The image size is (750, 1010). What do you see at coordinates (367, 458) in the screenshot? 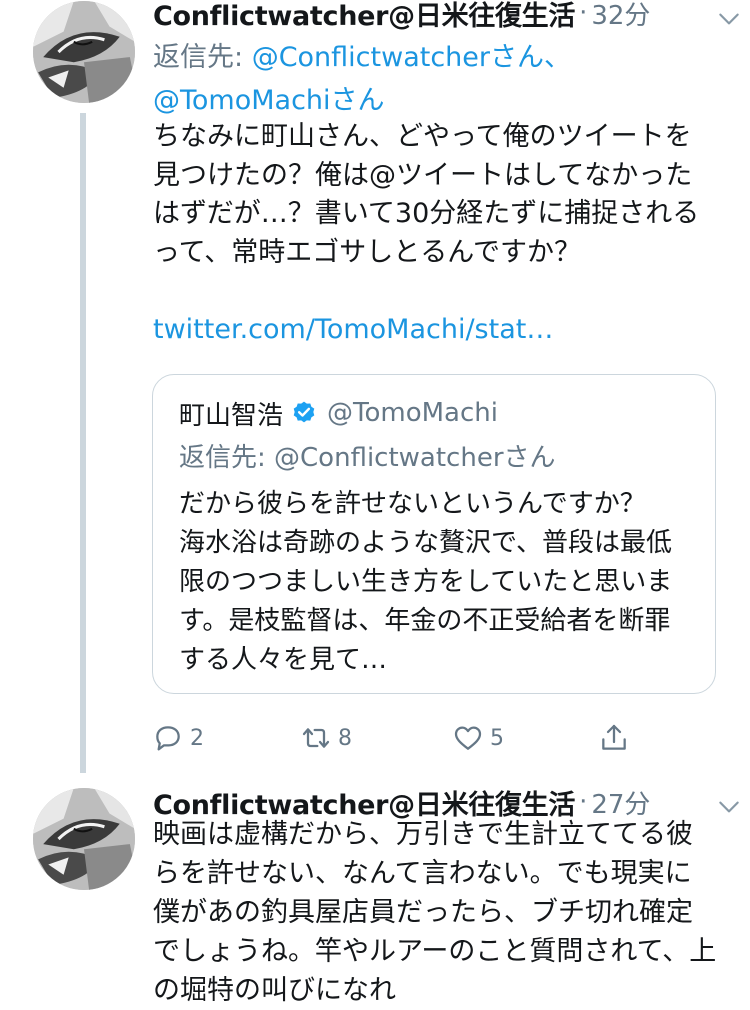
I see `quoted-reply-to: 返信先: @Conflictwatcherさん` at bounding box center [367, 458].